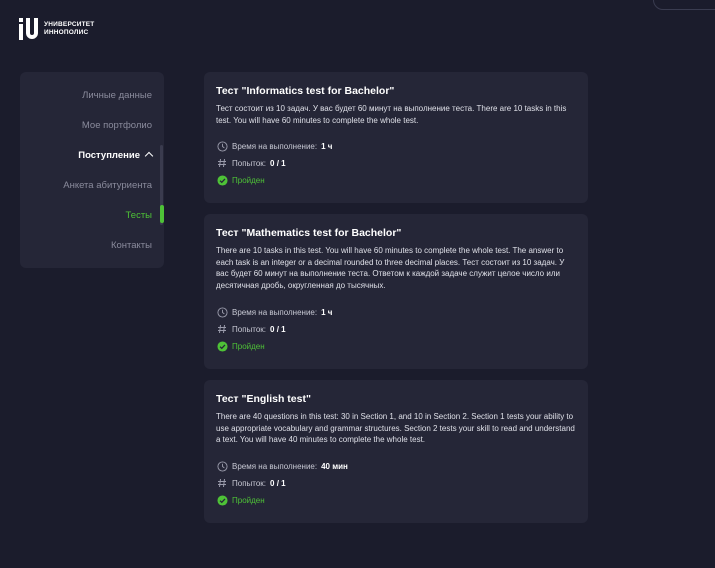  I want to click on test-title: Тест "Informatics test for Bachelor", so click(305, 91).